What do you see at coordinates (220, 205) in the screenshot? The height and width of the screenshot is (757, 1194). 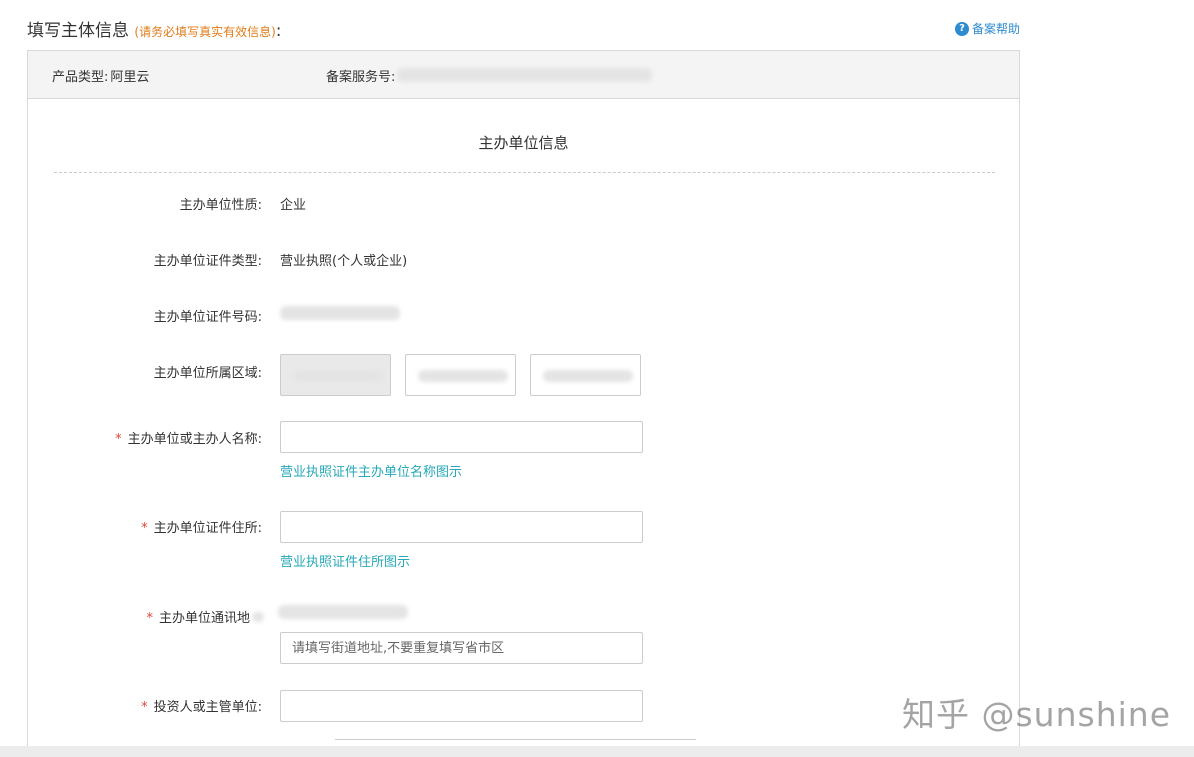 I see `nature-label: 主办单位性质:` at bounding box center [220, 205].